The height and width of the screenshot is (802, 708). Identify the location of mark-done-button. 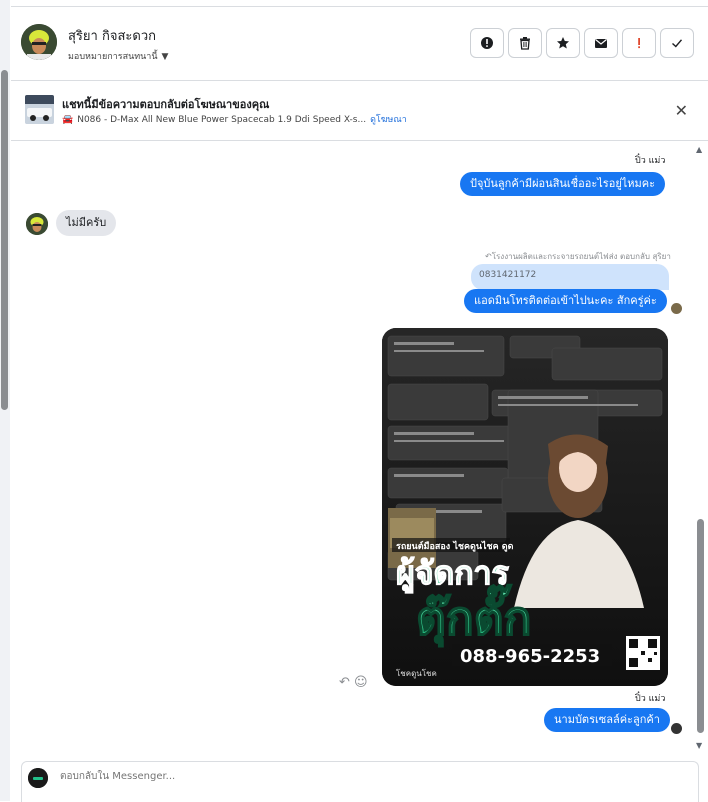
(677, 43).